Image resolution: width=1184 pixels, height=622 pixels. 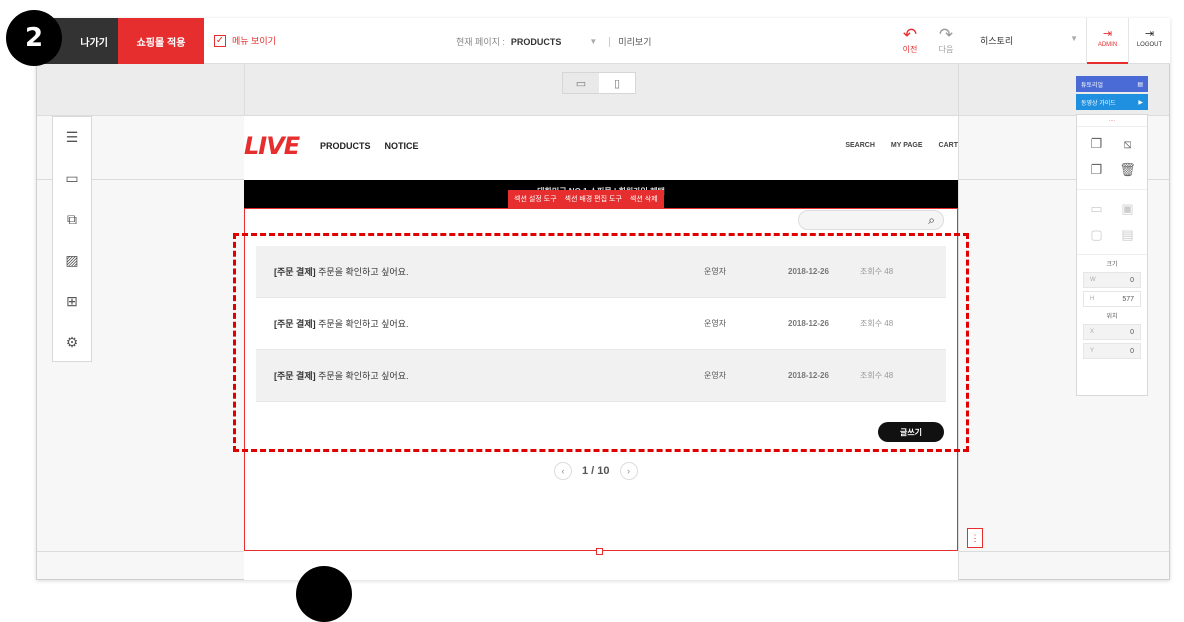 I want to click on write-post-button: 글쓰기, so click(x=911, y=432).